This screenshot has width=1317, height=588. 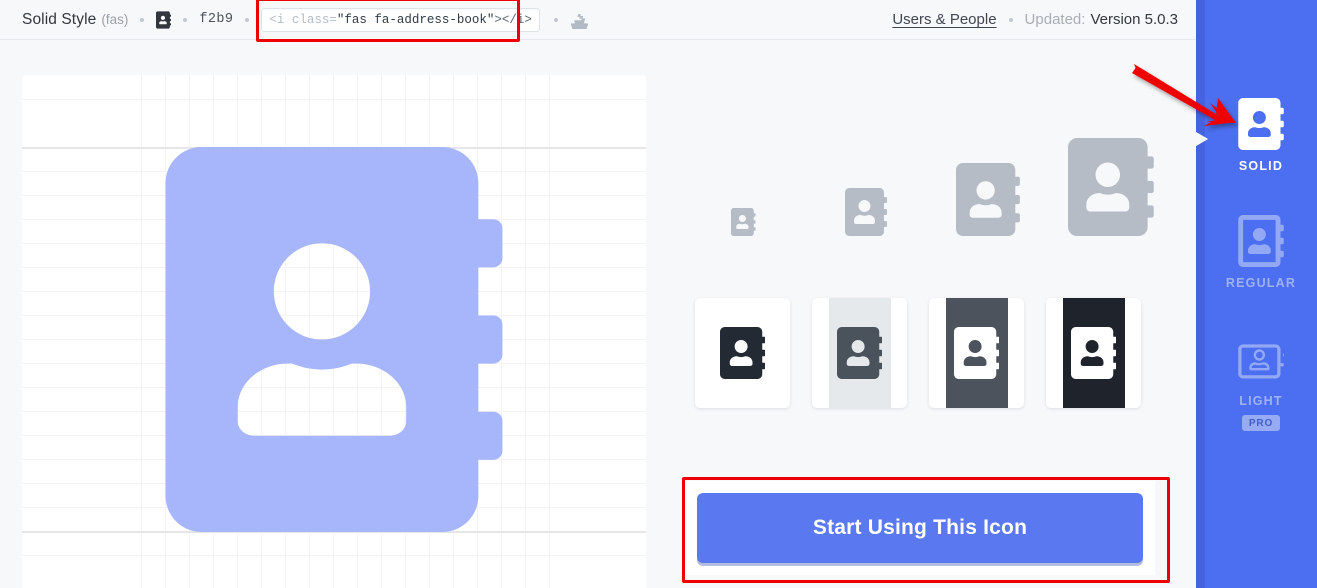 What do you see at coordinates (1261, 382) in the screenshot?
I see `style-option-light: LIGHT PRO` at bounding box center [1261, 382].